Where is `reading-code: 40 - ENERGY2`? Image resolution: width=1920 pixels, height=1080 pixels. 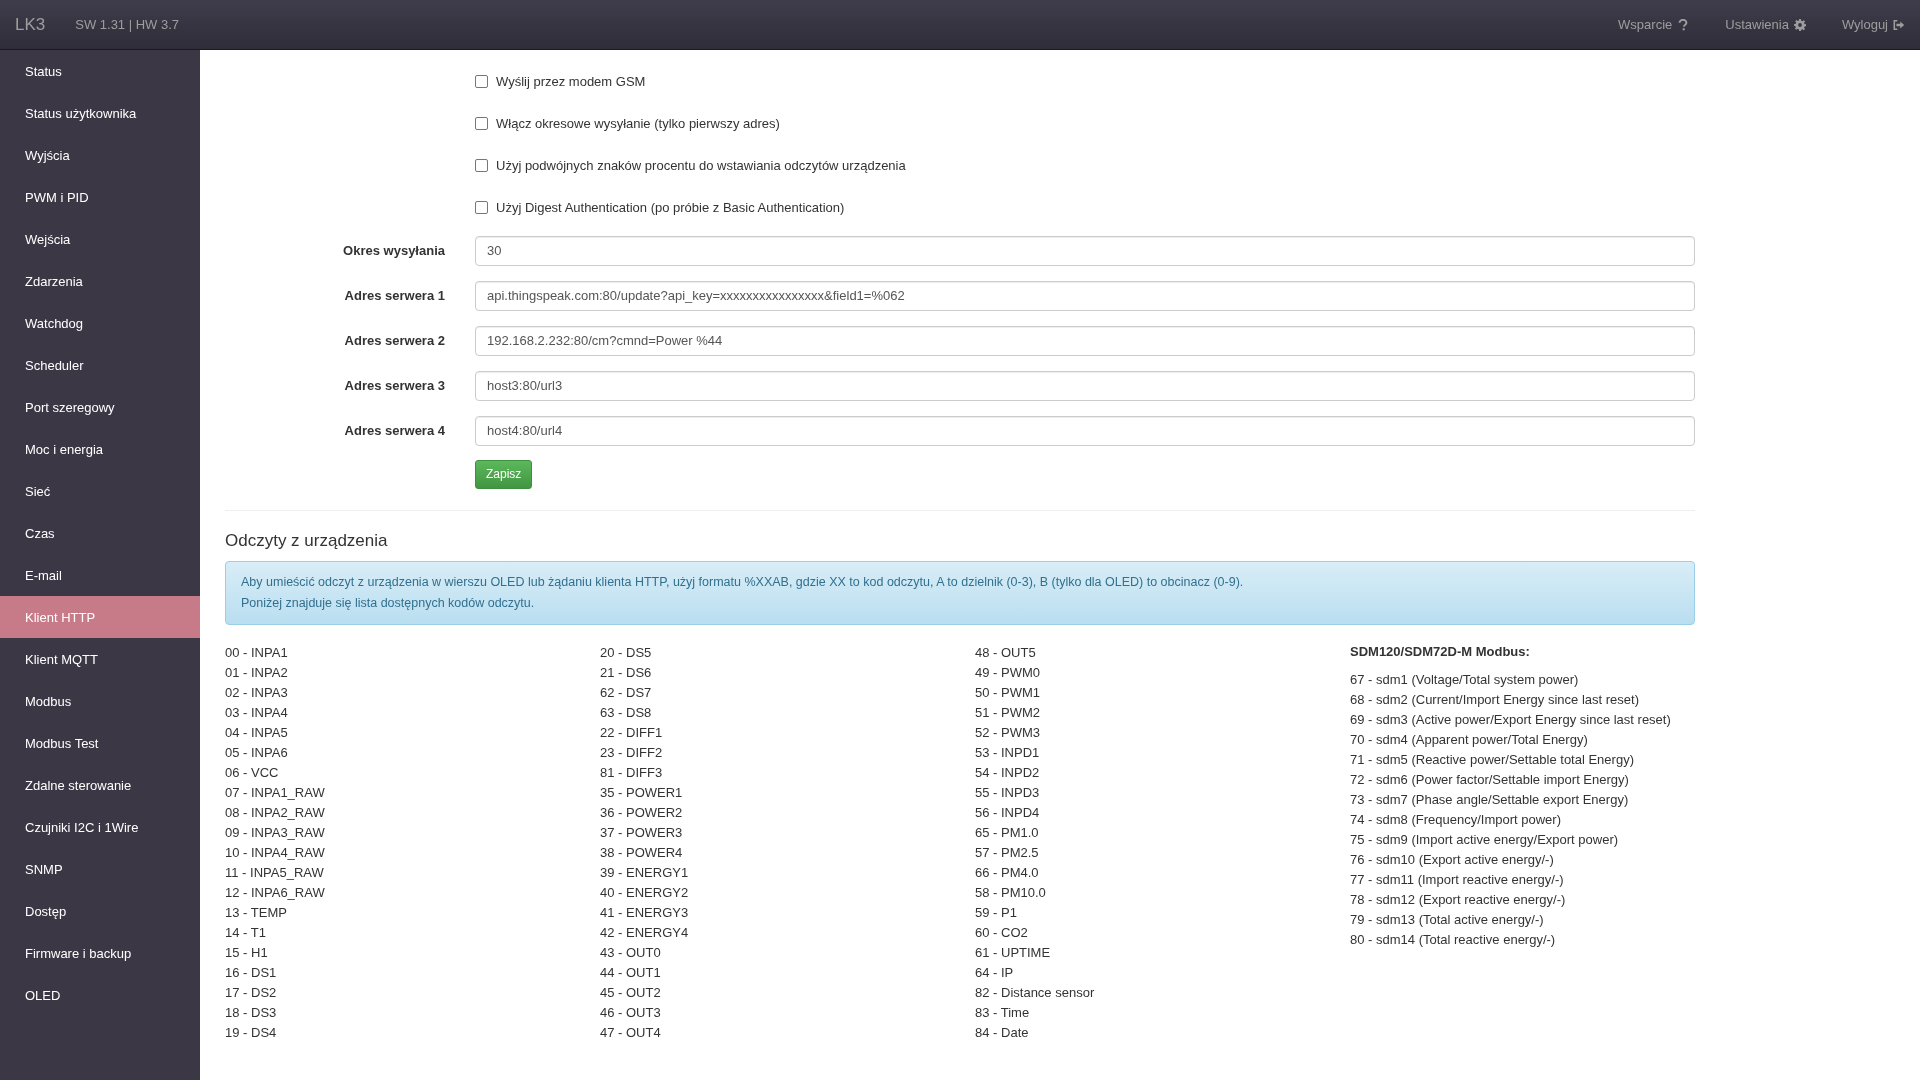 reading-code: 40 - ENERGY2 is located at coordinates (645, 893).